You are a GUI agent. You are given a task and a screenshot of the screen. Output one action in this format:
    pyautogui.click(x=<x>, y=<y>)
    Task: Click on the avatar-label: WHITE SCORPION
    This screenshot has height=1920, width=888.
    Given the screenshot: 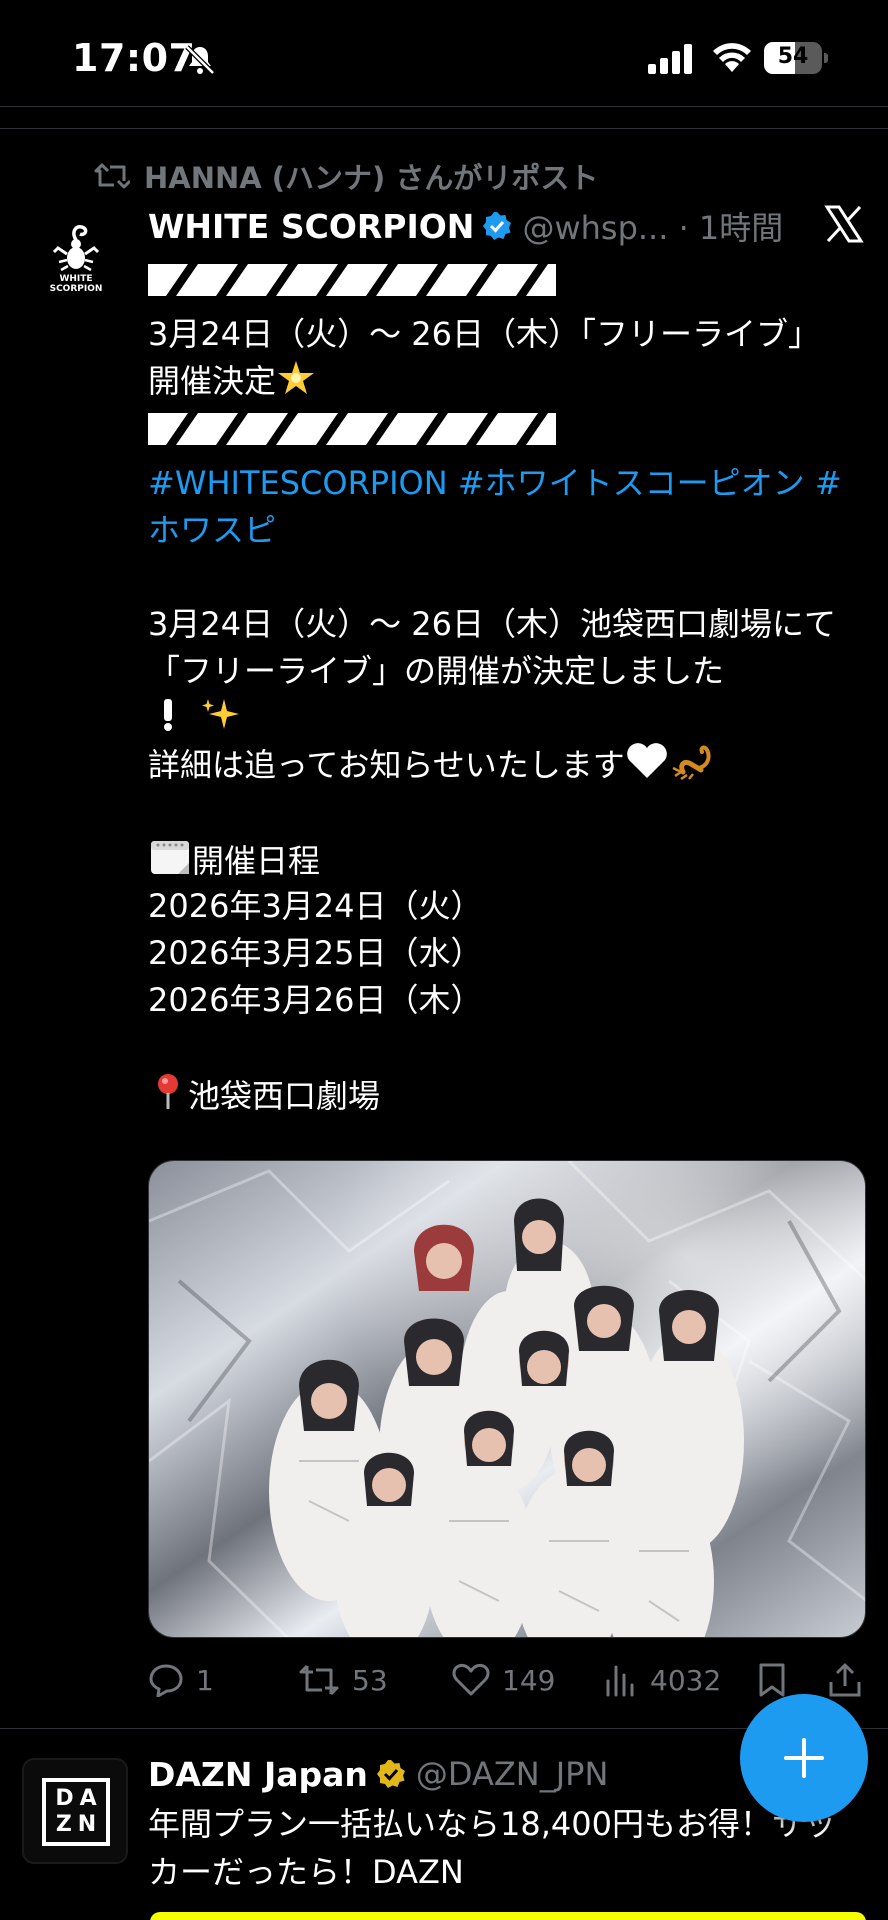 What is the action you would take?
    pyautogui.click(x=76, y=284)
    